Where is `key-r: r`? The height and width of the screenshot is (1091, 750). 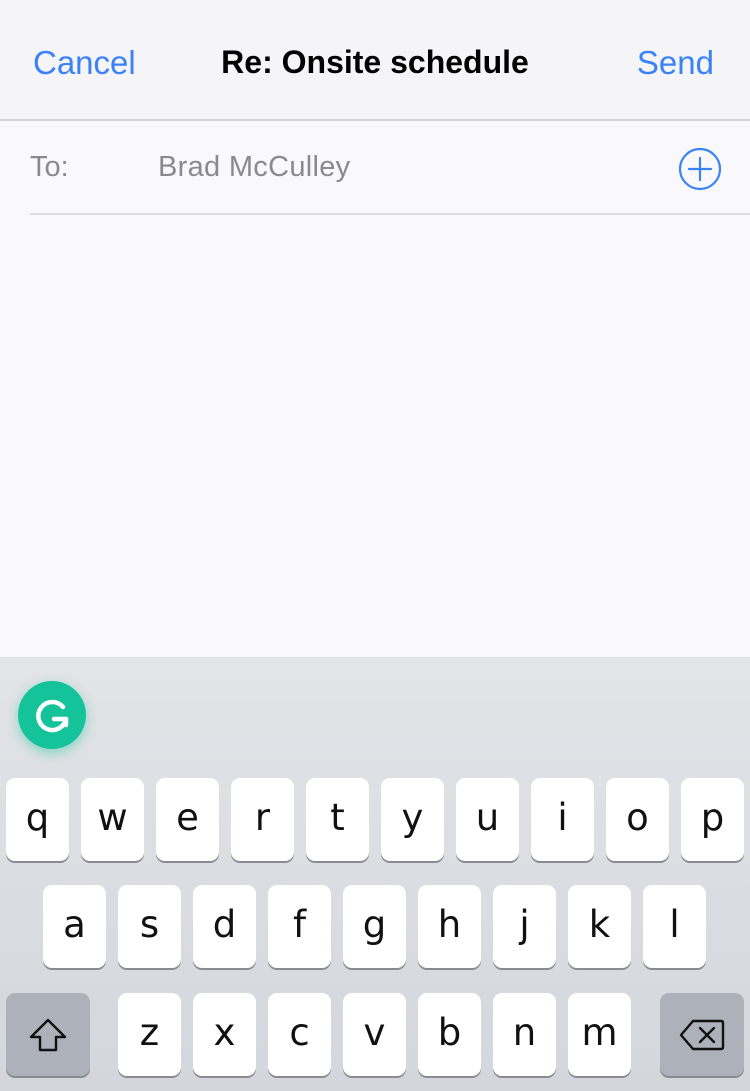 key-r: r is located at coordinates (262, 819).